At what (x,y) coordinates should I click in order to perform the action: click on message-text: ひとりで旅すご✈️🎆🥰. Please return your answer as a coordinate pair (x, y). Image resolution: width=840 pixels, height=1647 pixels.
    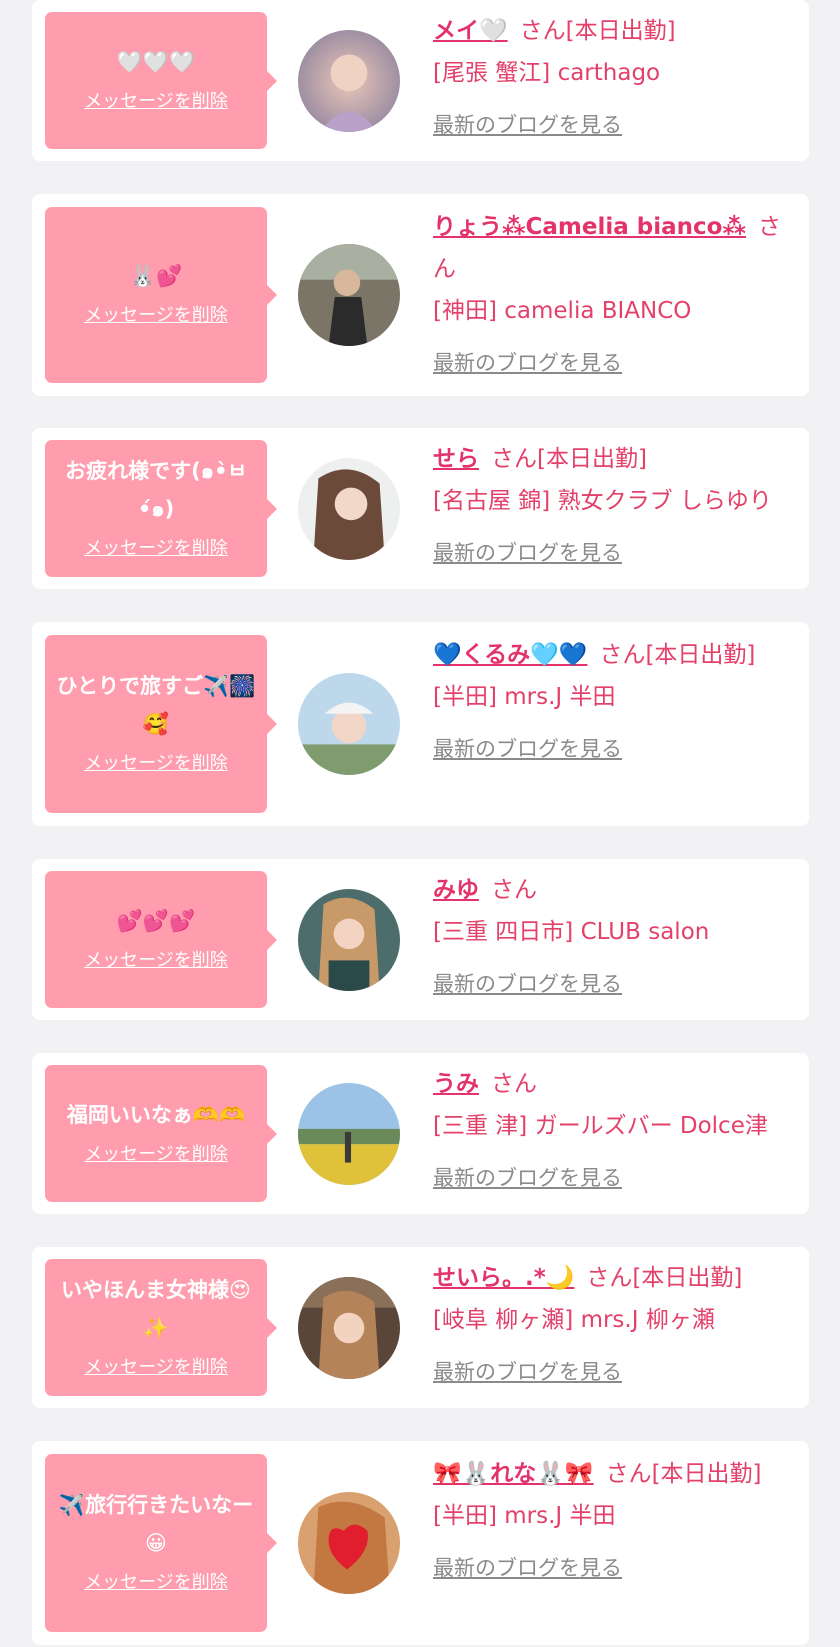
    Looking at the image, I should click on (156, 705).